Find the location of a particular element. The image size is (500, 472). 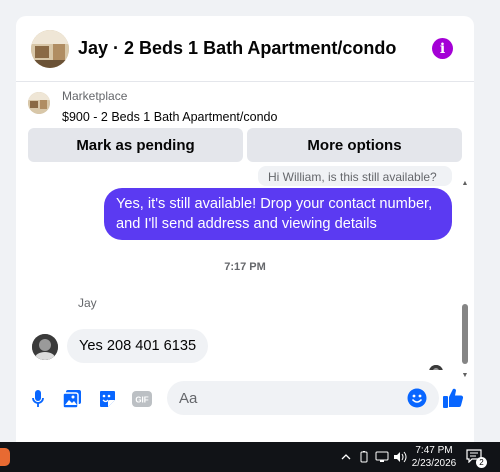

info-icon: i is located at coordinates (442, 48).